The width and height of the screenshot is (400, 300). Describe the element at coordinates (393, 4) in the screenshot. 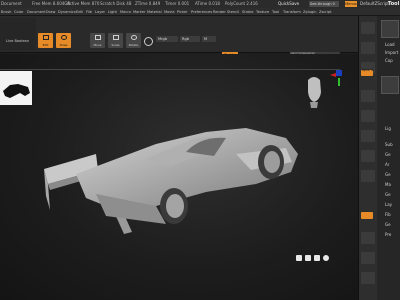

I see `tool-palette-title: Tool` at that location.